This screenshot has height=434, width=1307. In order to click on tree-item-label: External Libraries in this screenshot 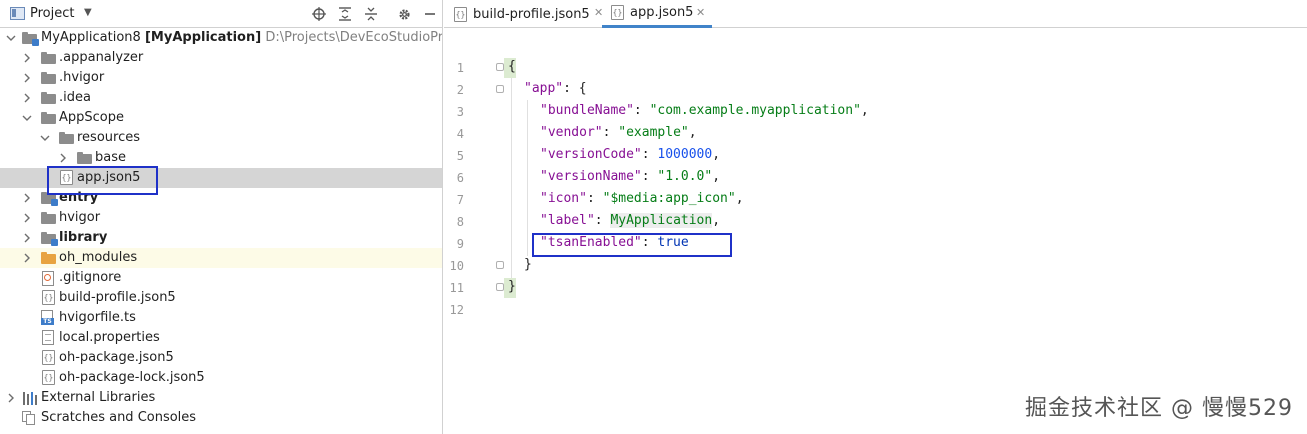, I will do `click(98, 397)`.